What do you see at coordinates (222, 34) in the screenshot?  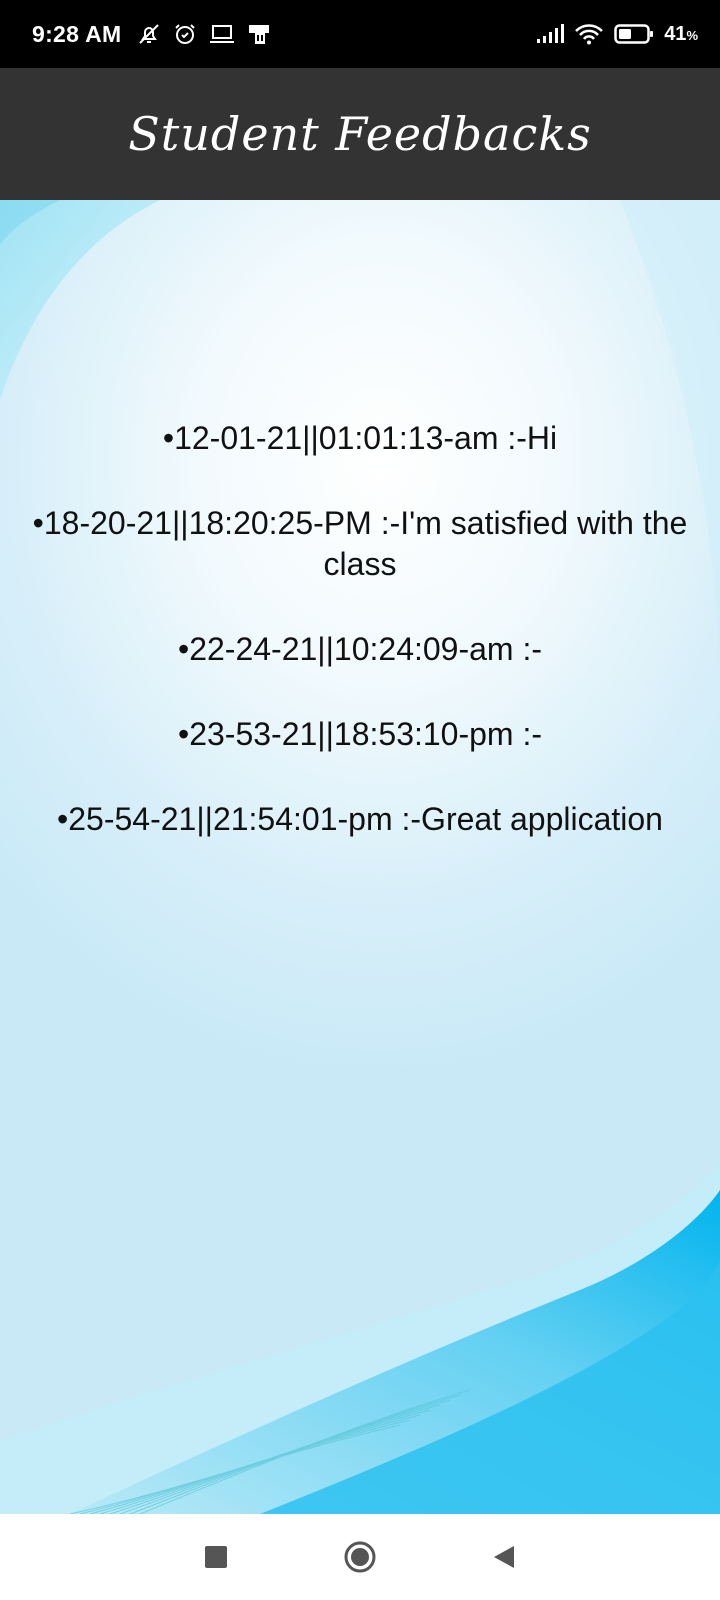 I see `laptop-icon` at bounding box center [222, 34].